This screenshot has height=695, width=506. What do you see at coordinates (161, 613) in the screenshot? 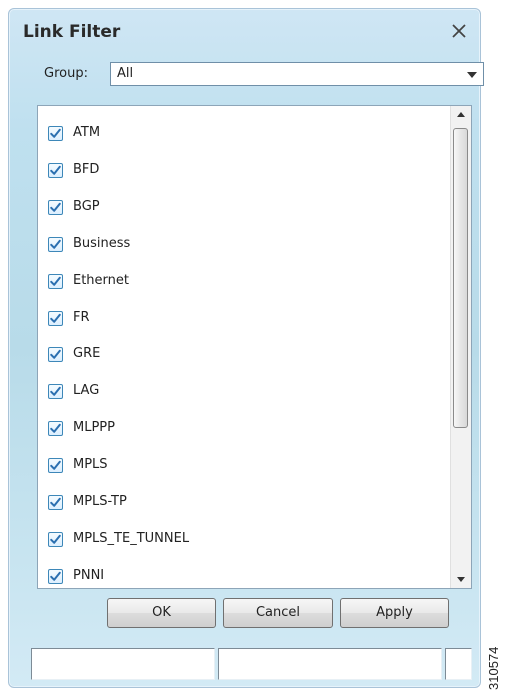
I see `ok-button: OK` at bounding box center [161, 613].